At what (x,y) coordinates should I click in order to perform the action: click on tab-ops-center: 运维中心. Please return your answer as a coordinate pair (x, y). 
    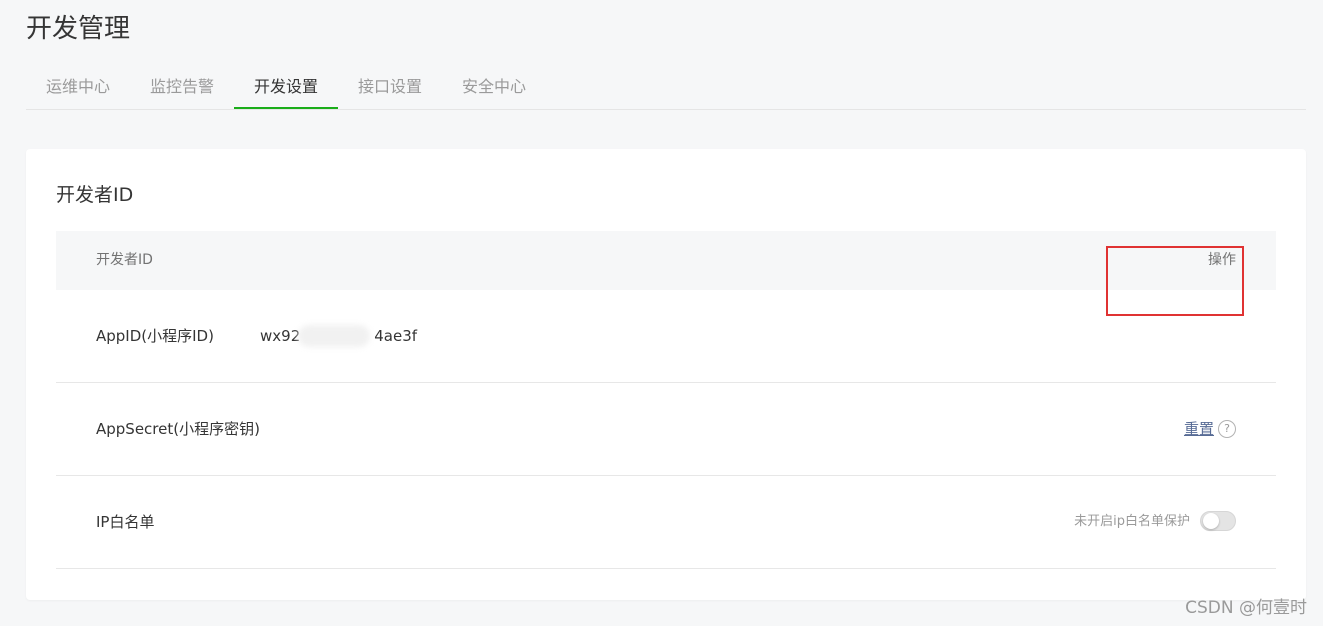
    Looking at the image, I should click on (78, 87).